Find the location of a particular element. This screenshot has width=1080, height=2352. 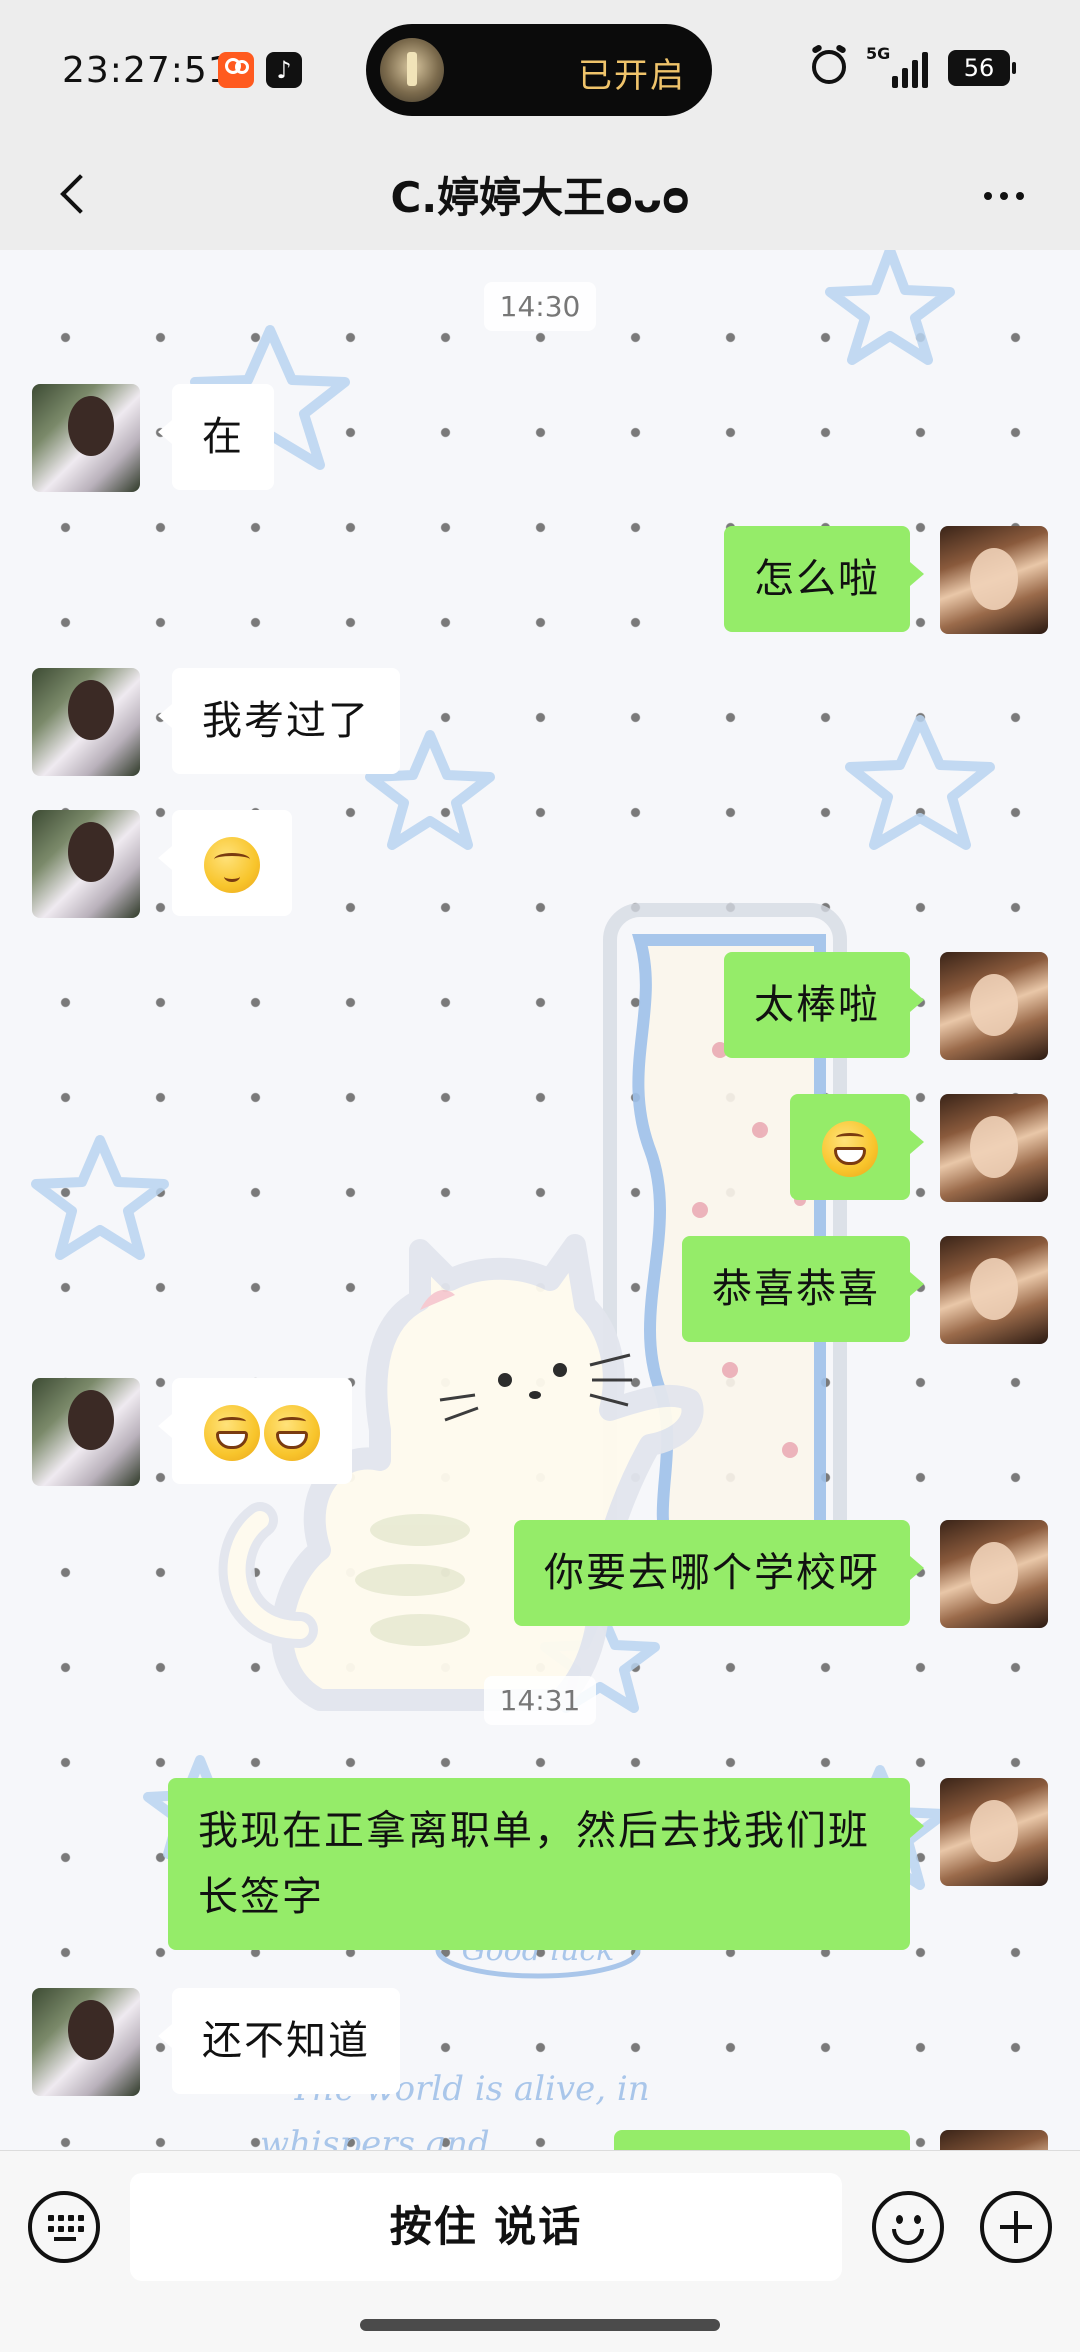

plus-icon is located at coordinates (1016, 2227).